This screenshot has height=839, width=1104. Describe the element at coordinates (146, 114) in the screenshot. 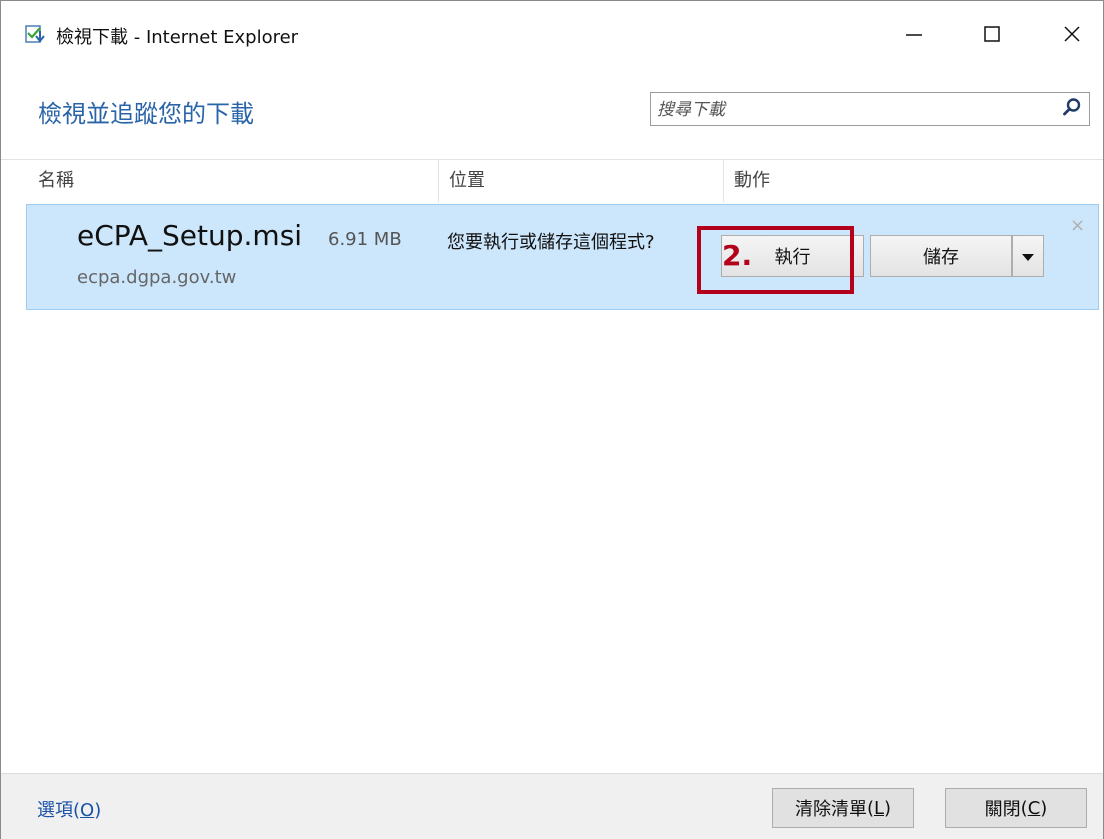

I see `page-title: 檢視並追蹤您的下載` at that location.